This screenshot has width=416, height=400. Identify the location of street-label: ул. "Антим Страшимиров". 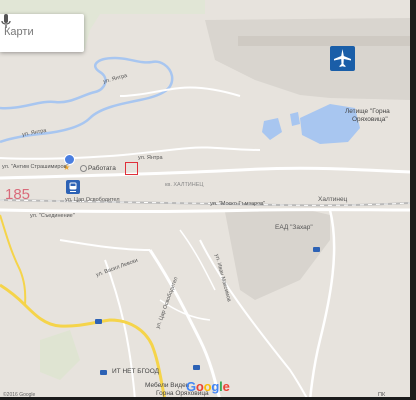
(35, 167).